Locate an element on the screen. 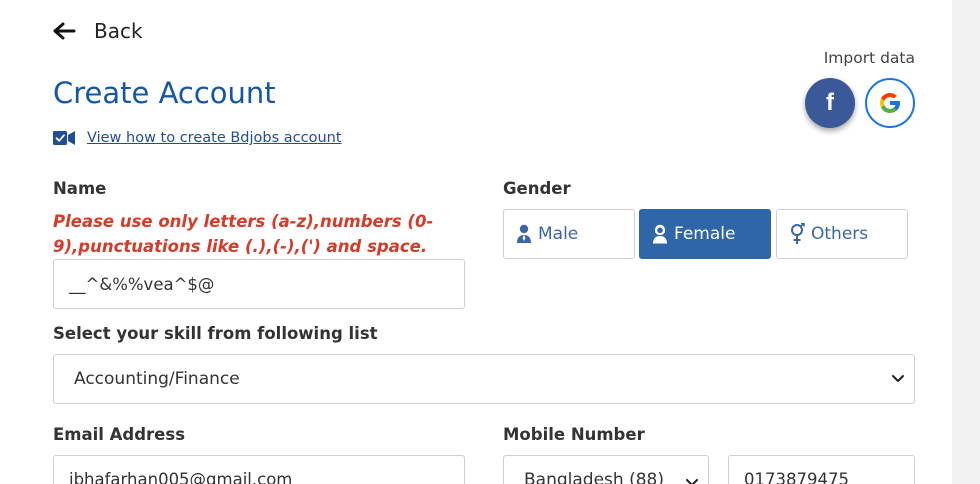 This screenshot has height=484, width=980. mobile-number-input: 0173879475 is located at coordinates (821, 469).